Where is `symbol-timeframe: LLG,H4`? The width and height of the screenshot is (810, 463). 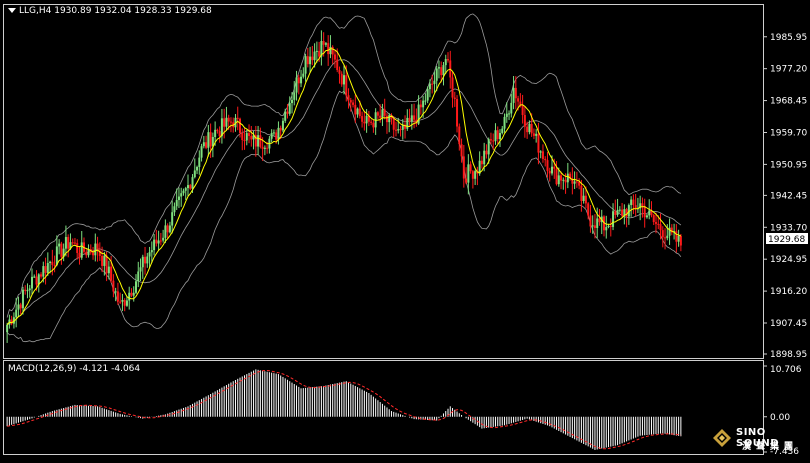
symbol-timeframe: LLG,H4 is located at coordinates (35, 11).